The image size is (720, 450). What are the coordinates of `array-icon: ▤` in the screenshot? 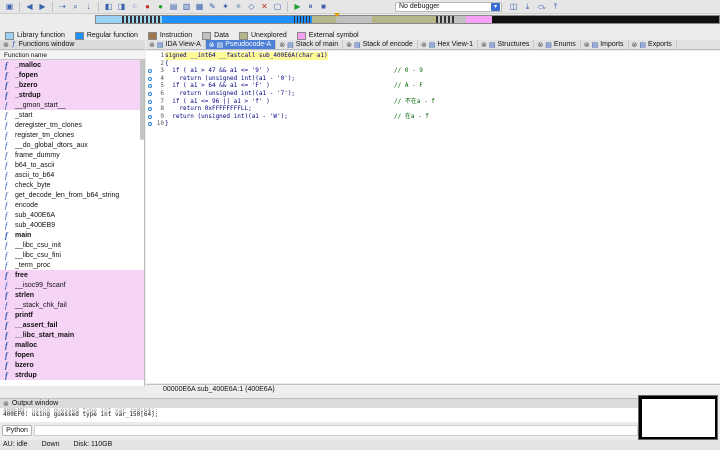 It's located at (173, 6).